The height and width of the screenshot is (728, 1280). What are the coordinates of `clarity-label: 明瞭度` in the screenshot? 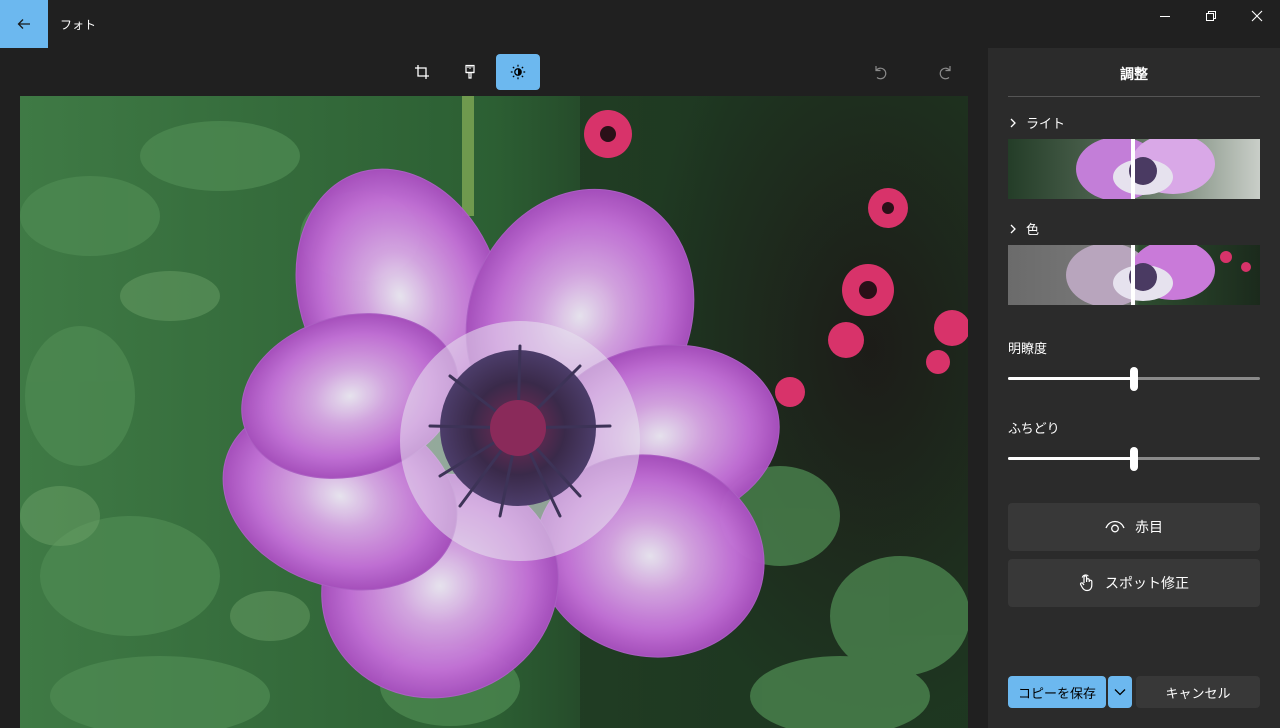 It's located at (1028, 349).